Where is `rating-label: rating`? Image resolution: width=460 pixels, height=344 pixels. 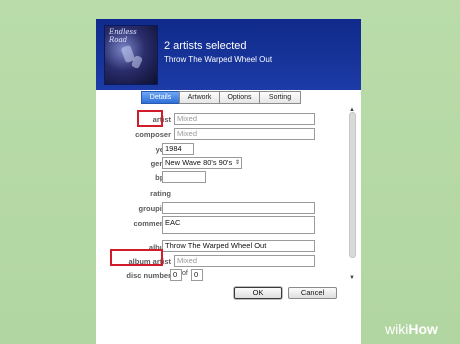 rating-label: rating is located at coordinates (160, 193).